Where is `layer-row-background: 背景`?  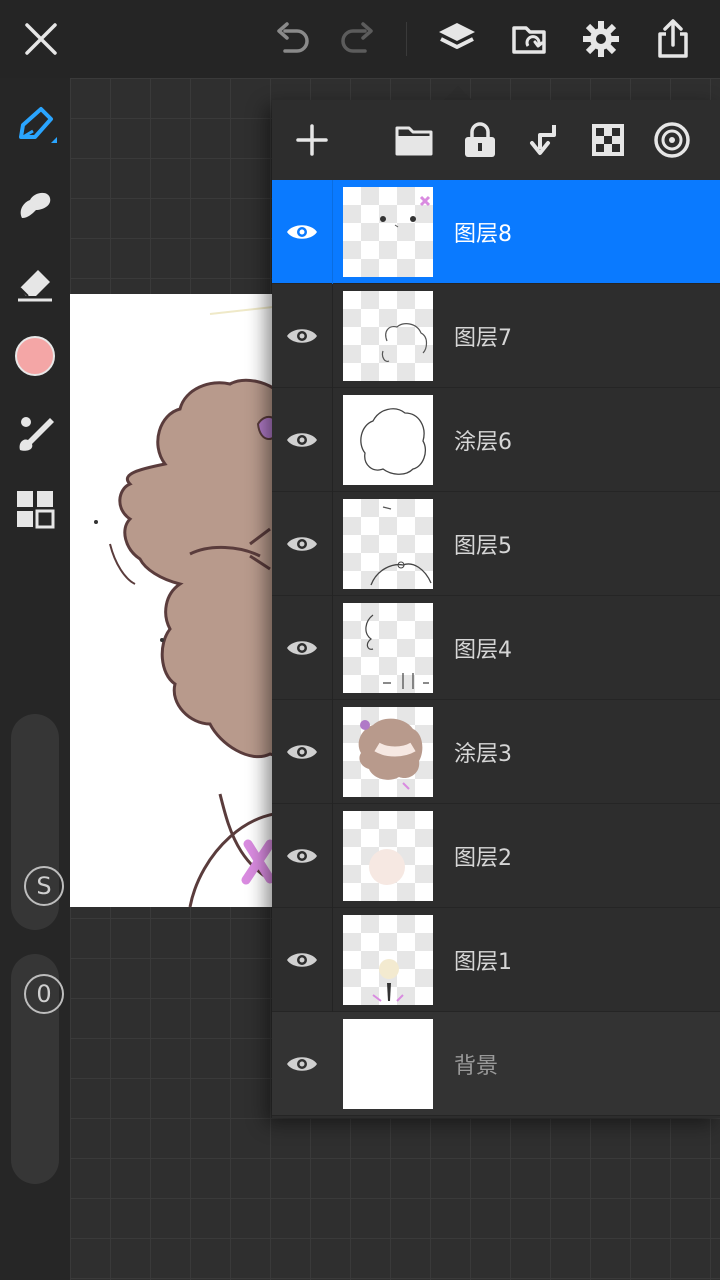 layer-row-background: 背景 is located at coordinates (496, 1064).